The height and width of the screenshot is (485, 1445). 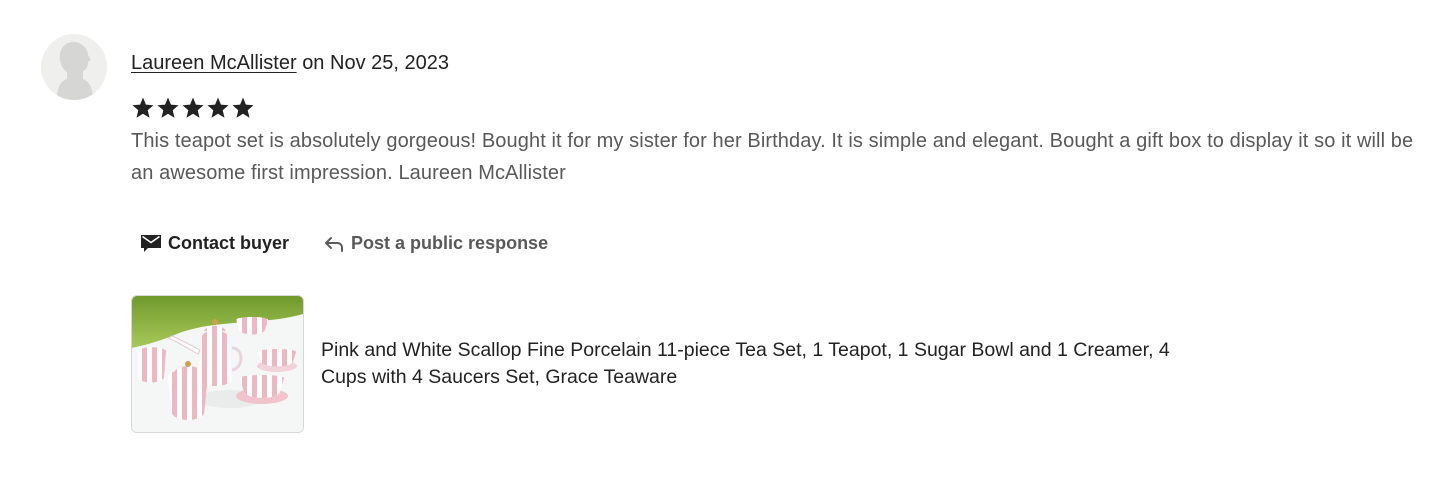 I want to click on reply-arrow-icon, so click(x=334, y=244).